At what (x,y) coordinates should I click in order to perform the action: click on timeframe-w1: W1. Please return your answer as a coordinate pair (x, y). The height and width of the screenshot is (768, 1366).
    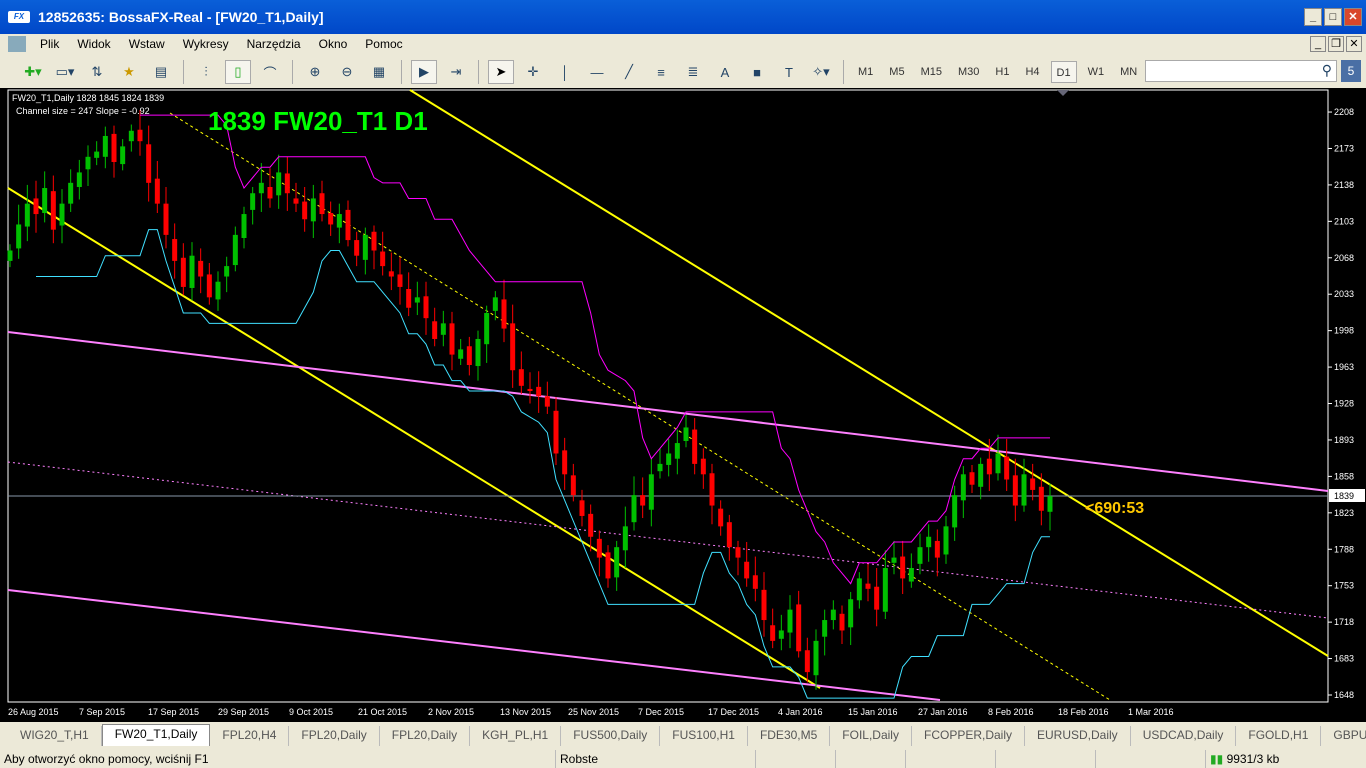
    Looking at the image, I should click on (1096, 72).